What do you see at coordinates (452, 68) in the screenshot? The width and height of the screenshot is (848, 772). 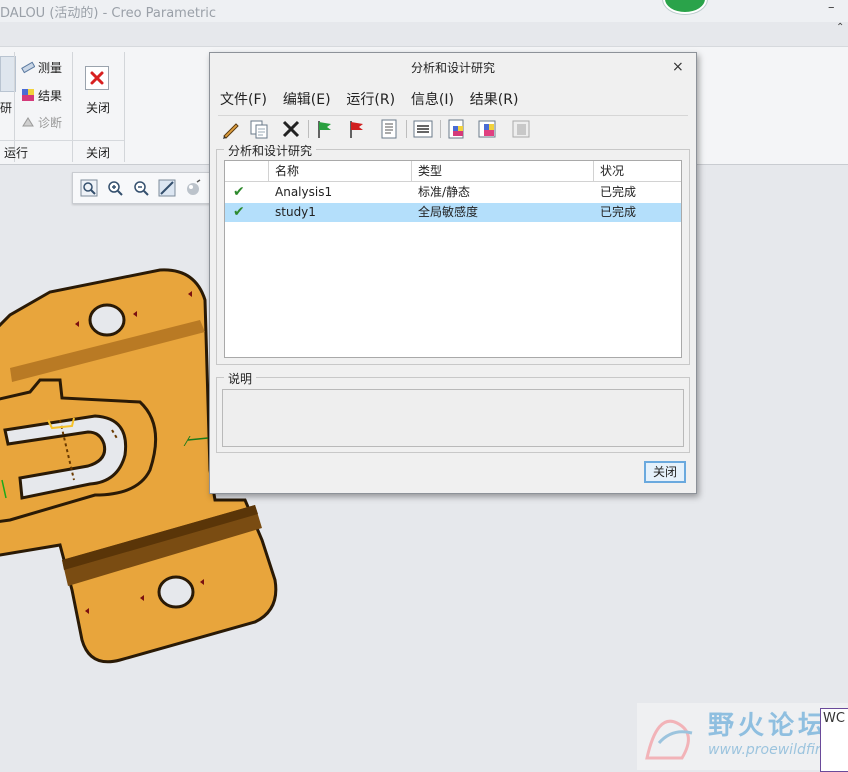 I see `dialog-title: 分析和设计研究` at bounding box center [452, 68].